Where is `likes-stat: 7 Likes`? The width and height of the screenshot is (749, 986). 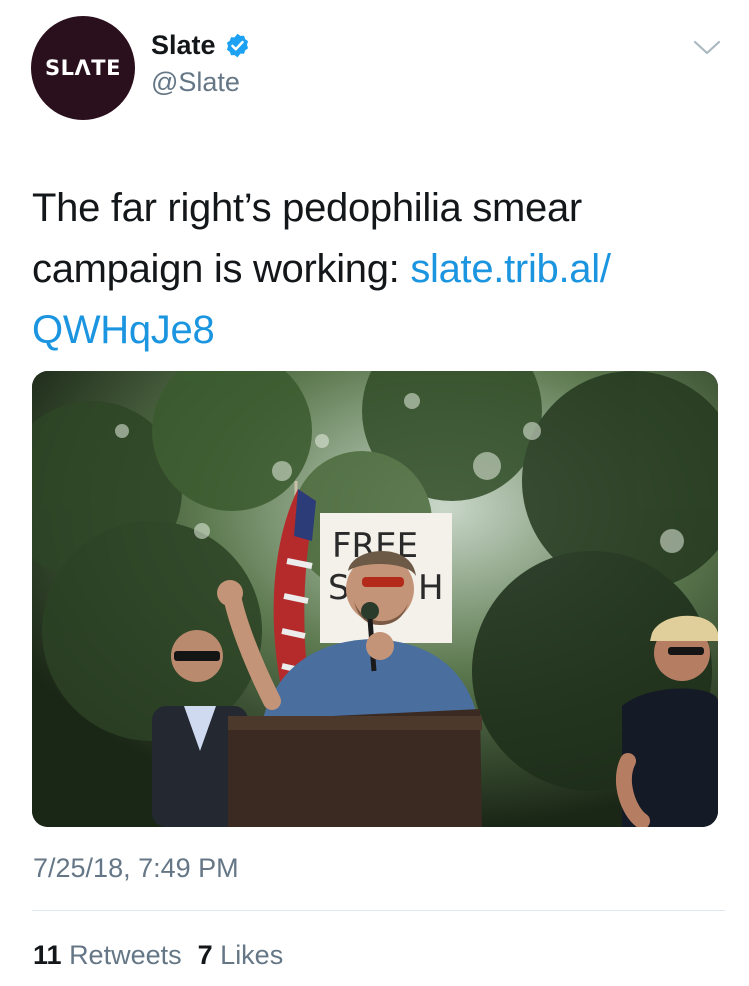
likes-stat: 7 Likes is located at coordinates (241, 955).